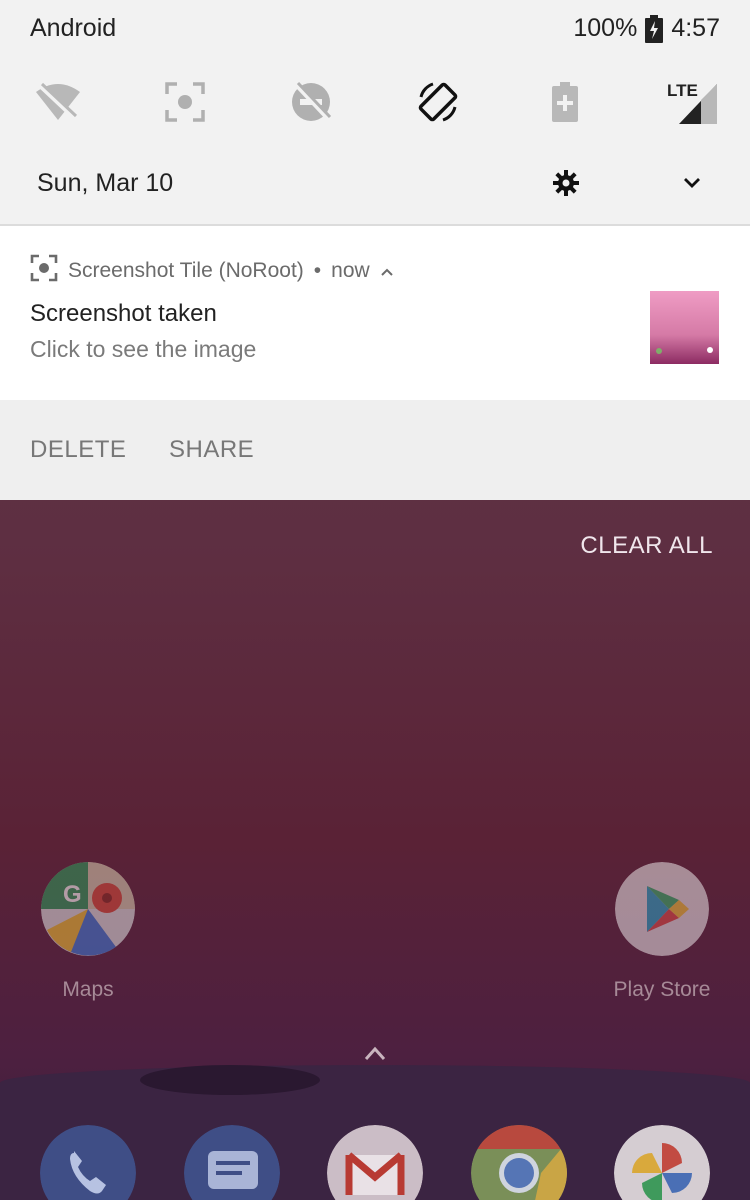 This screenshot has width=750, height=1200. Describe the element at coordinates (58, 102) in the screenshot. I see `wifi-off-icon` at that location.